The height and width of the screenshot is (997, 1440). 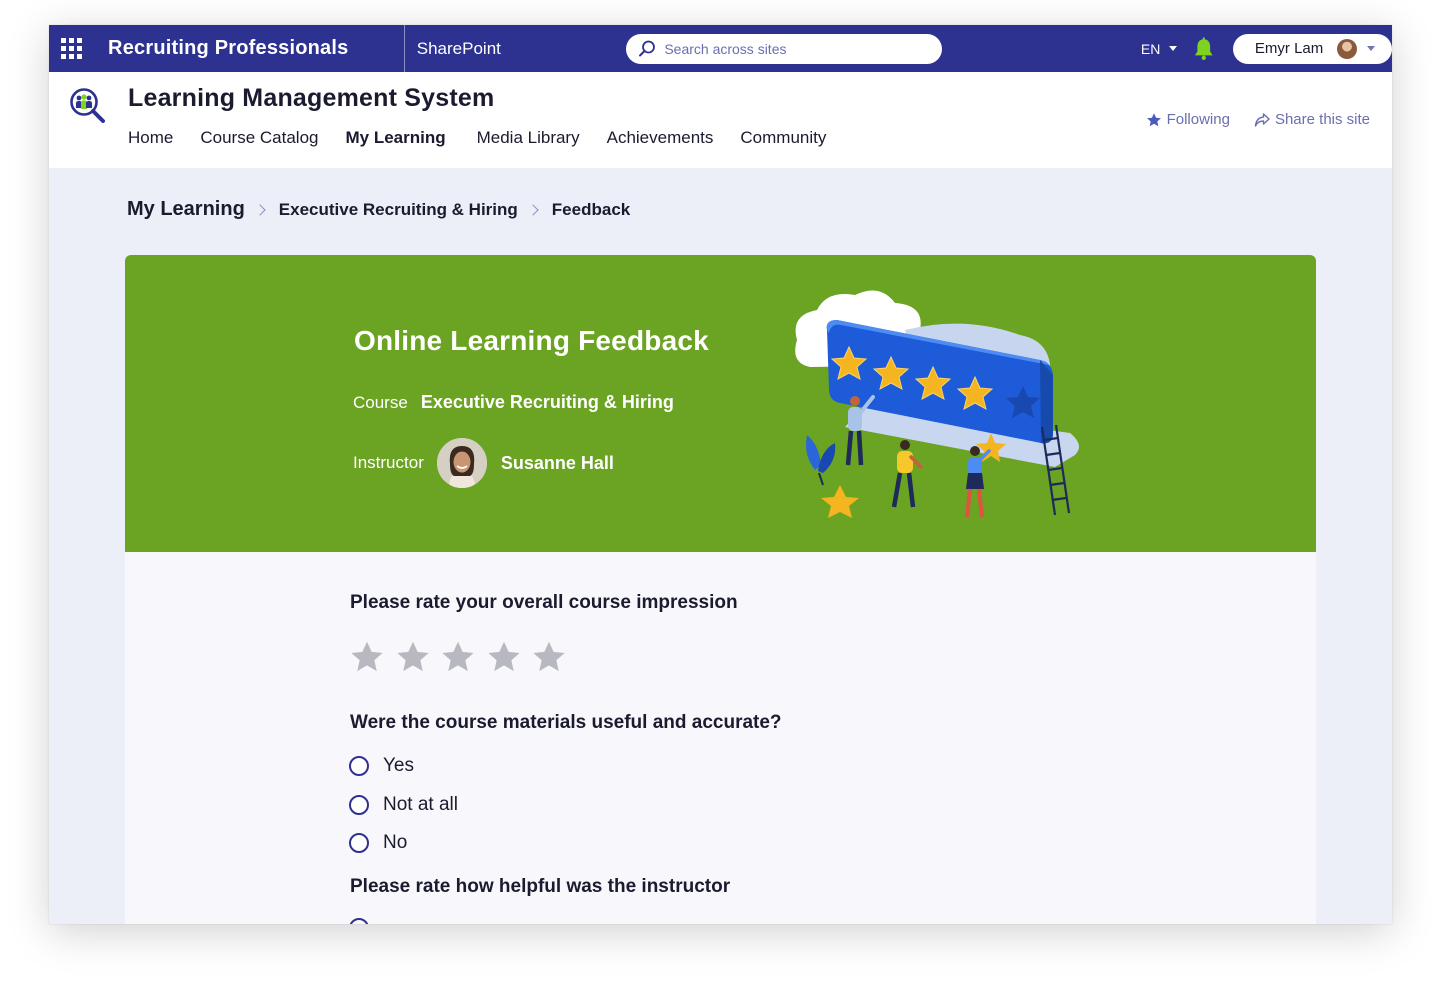 I want to click on star-icon, so click(x=1153, y=119).